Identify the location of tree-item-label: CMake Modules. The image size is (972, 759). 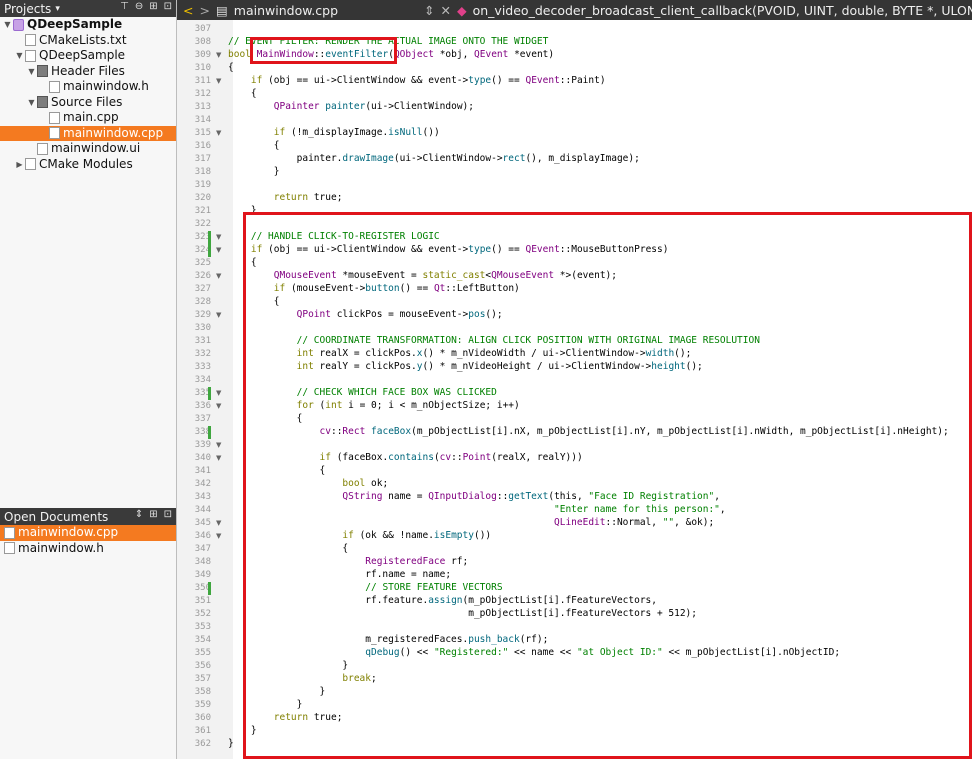
(86, 163).